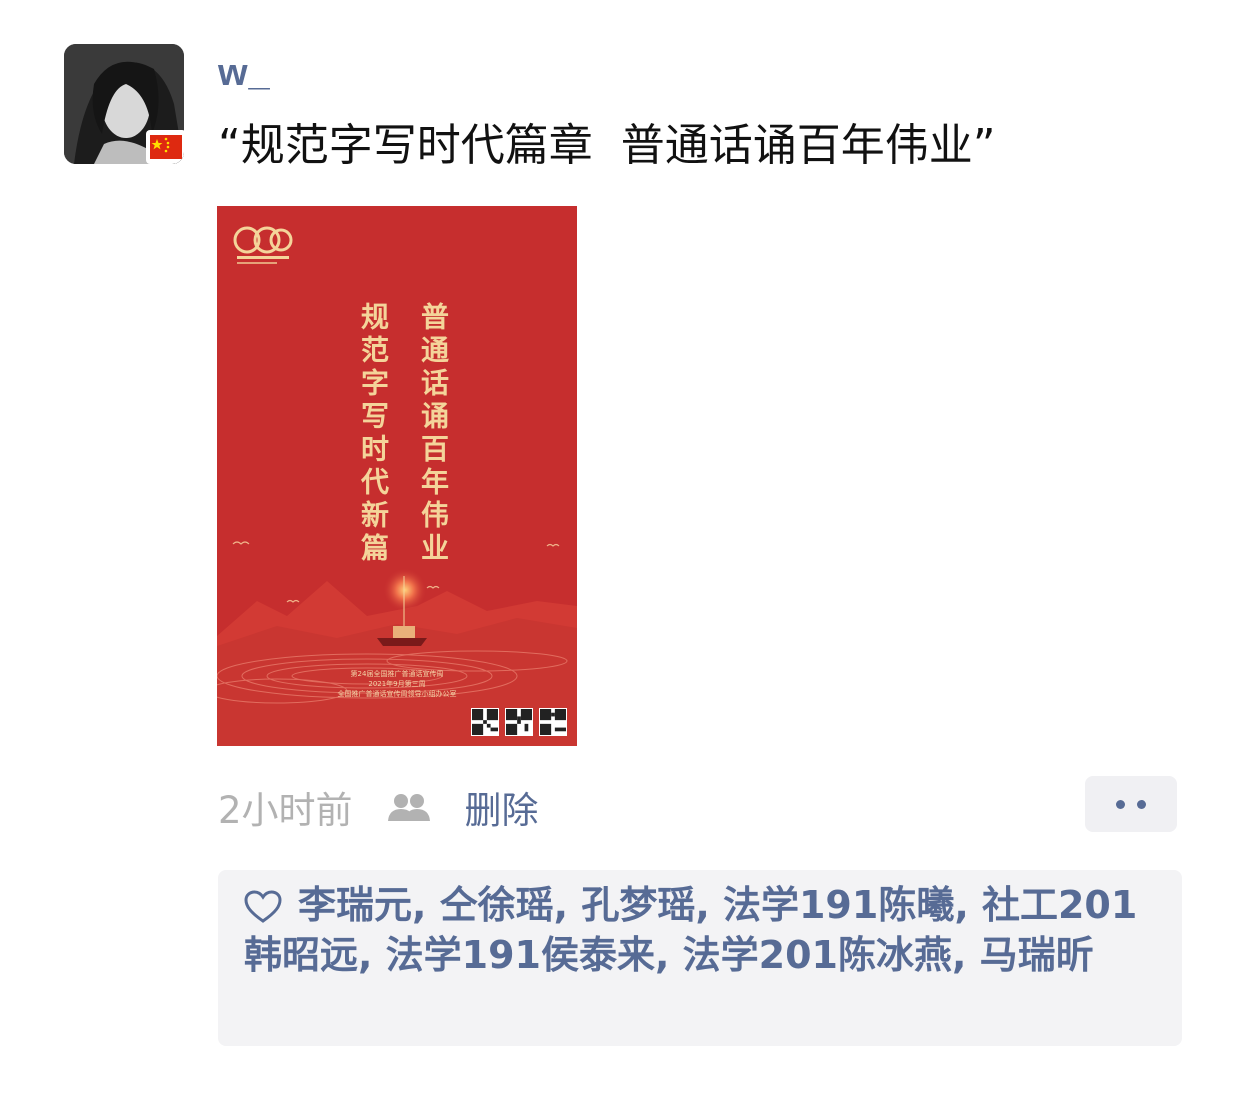  I want to click on poster-caption-3: 全国推广普通话宣传周领导小组办公室, so click(397, 694).